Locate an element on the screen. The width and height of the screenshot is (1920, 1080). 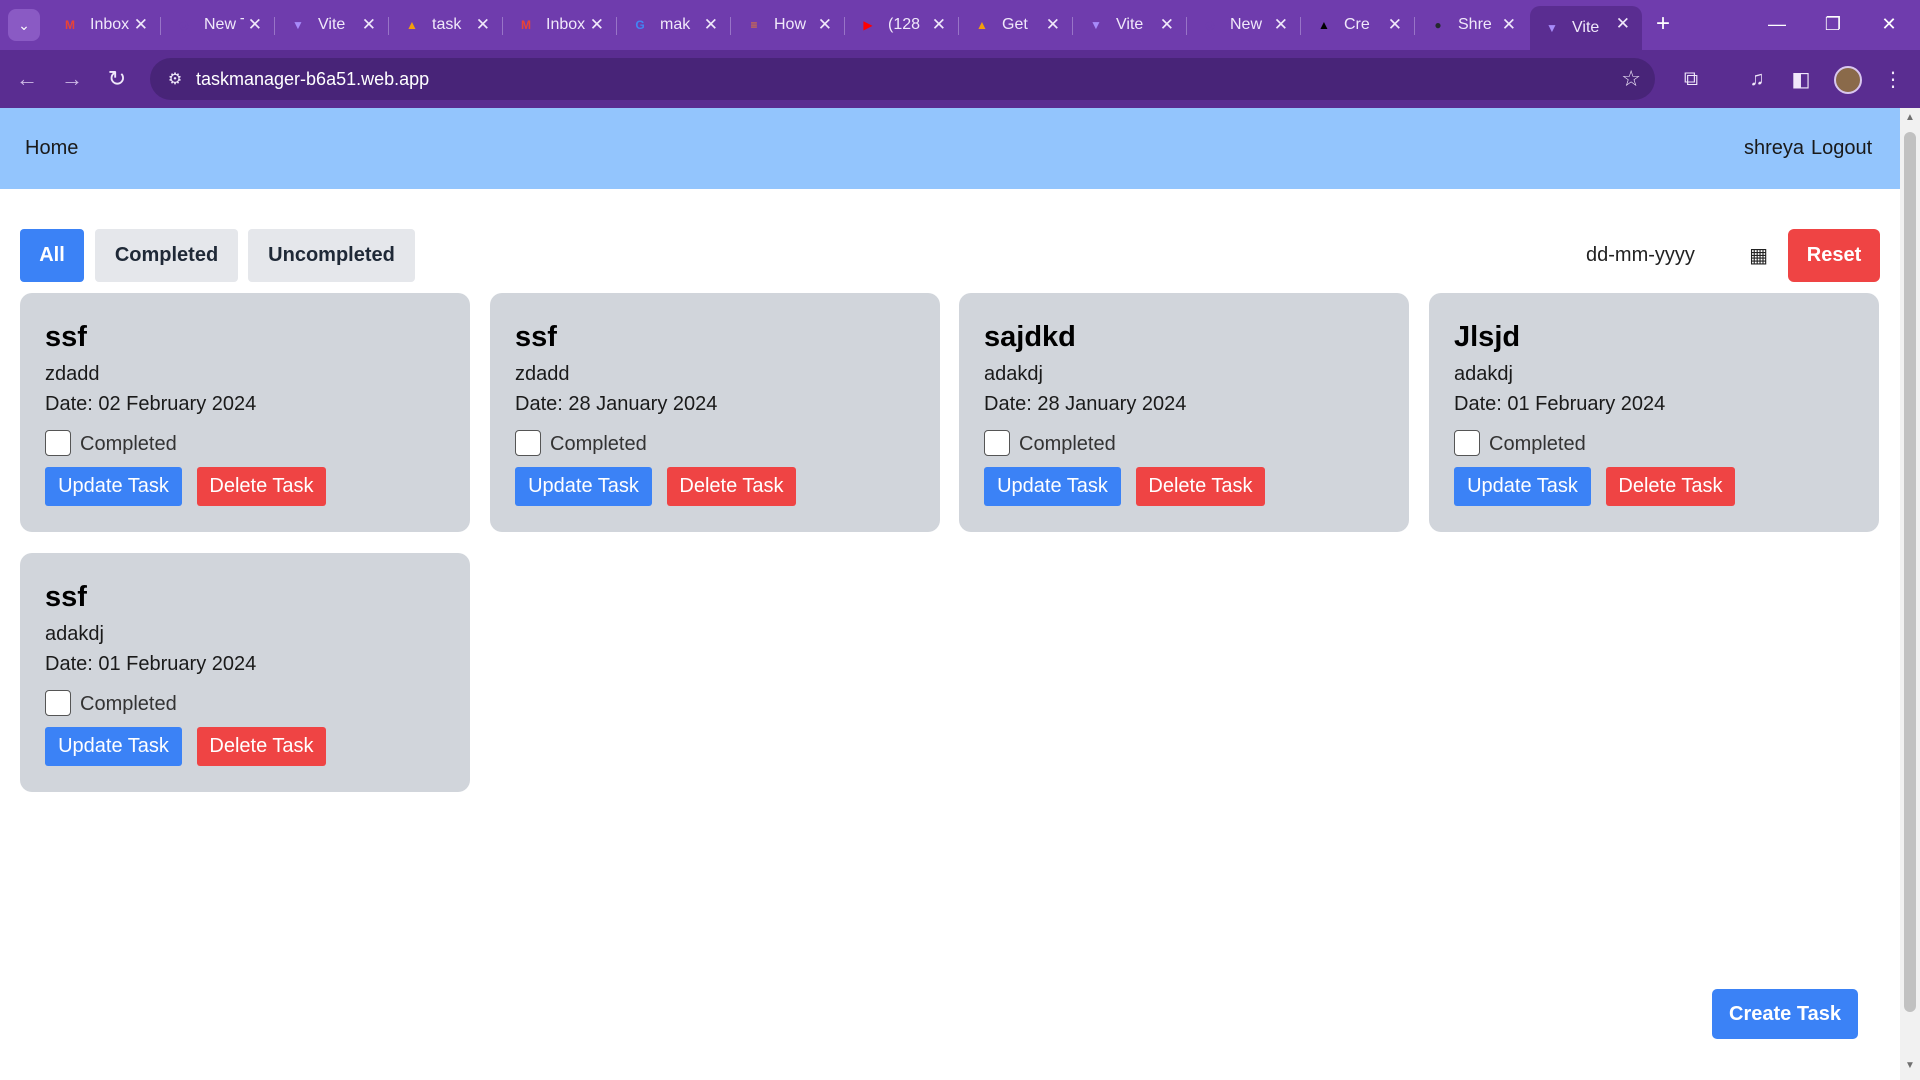
browser-tab: ● Shre ✕ is located at coordinates (1472, 25).